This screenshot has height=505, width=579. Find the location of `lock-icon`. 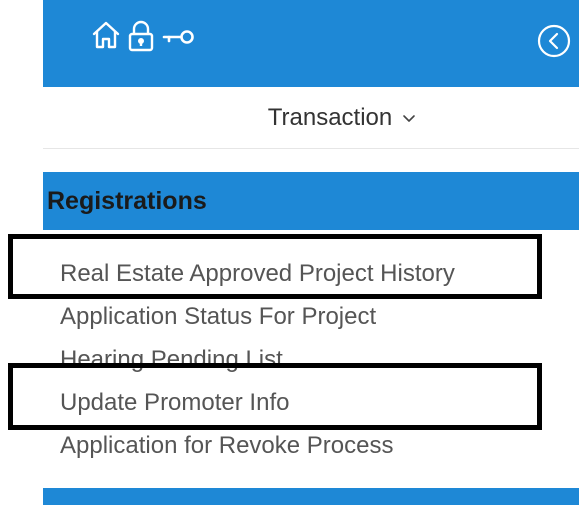

lock-icon is located at coordinates (141, 36).